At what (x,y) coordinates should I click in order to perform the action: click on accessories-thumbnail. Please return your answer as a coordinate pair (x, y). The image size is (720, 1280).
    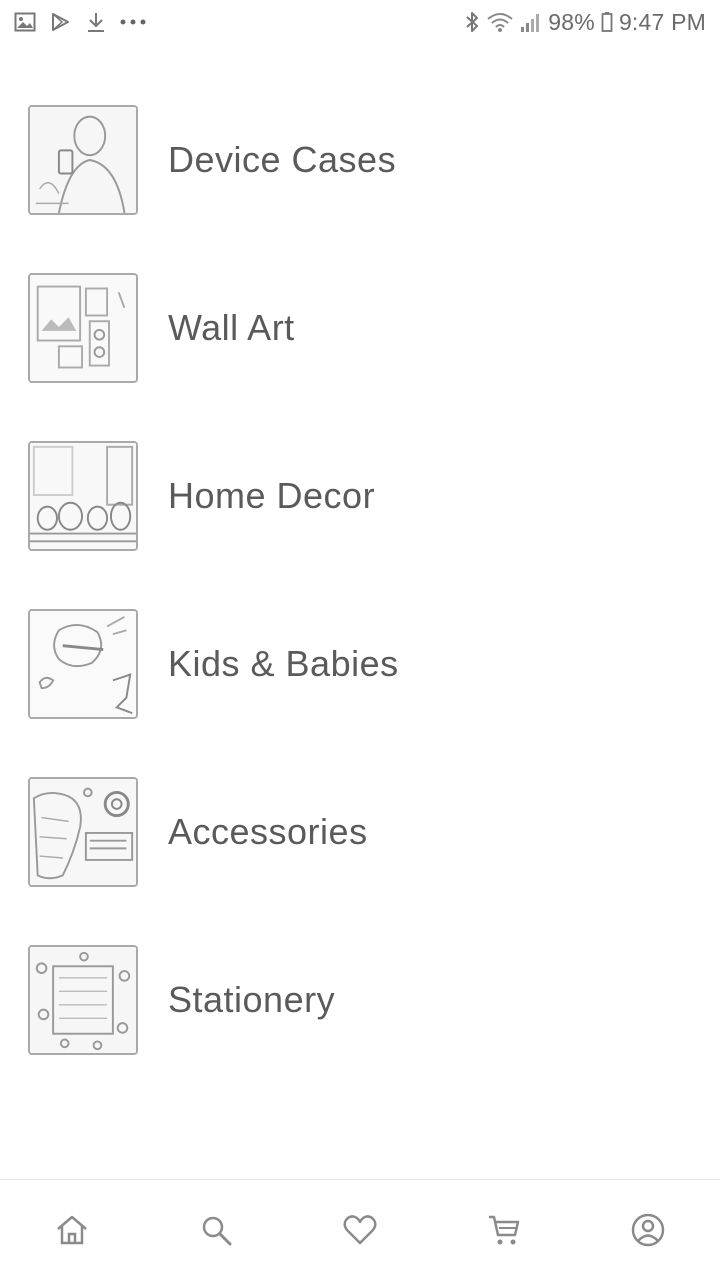
    Looking at the image, I should click on (83, 832).